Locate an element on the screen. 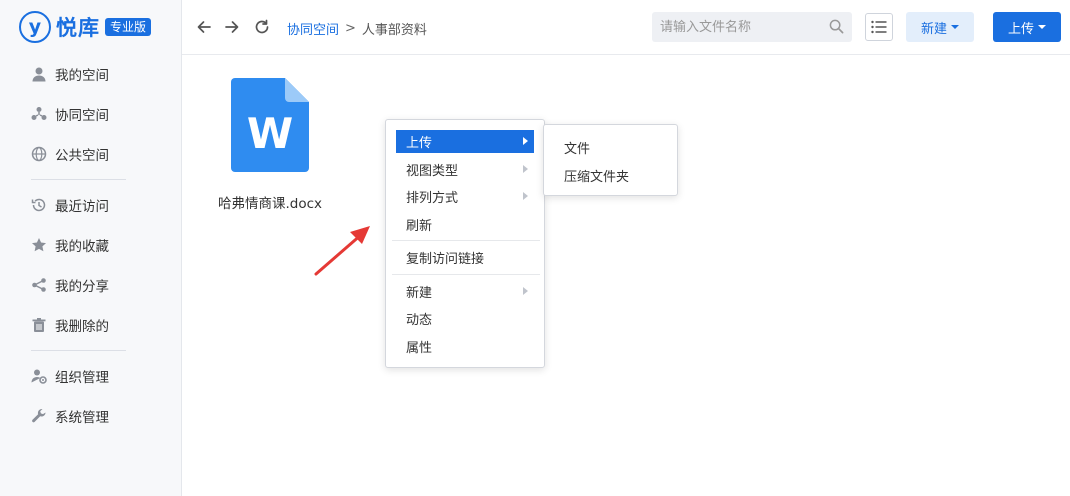  sidebar-item-label: 最近访问 is located at coordinates (82, 207).